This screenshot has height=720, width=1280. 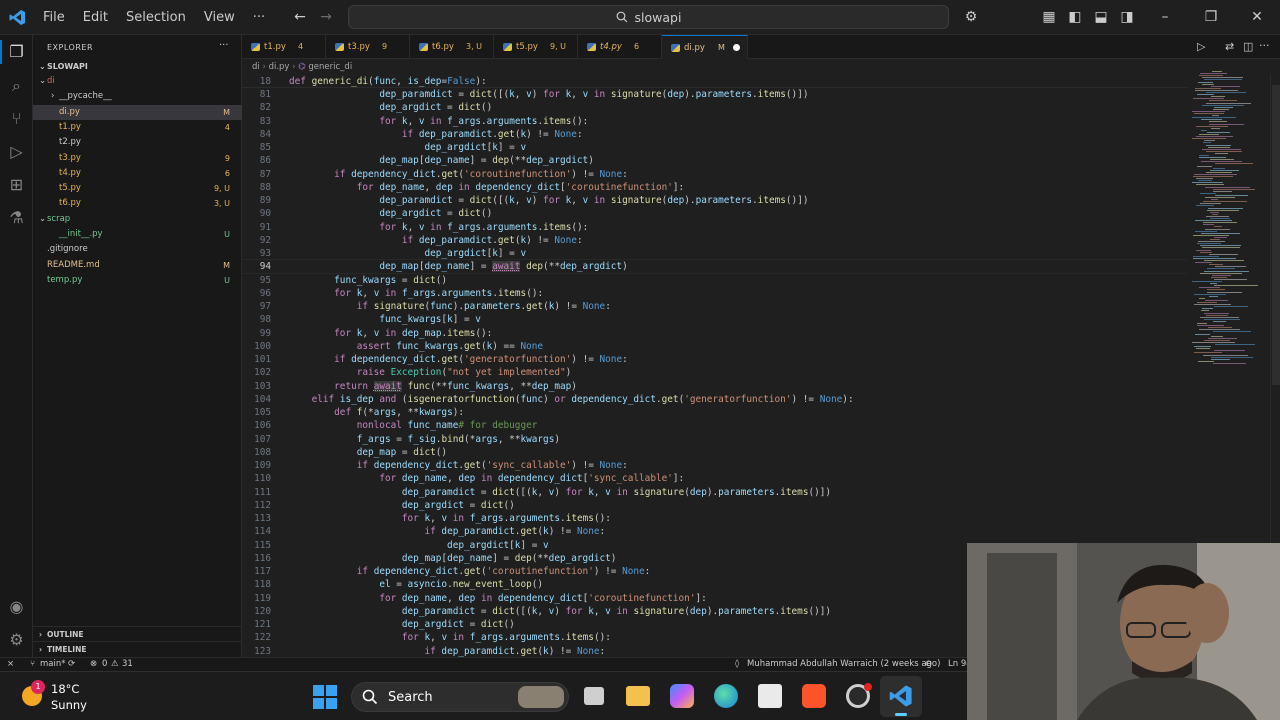 I want to click on microsoft-store-icon, so click(x=770, y=696).